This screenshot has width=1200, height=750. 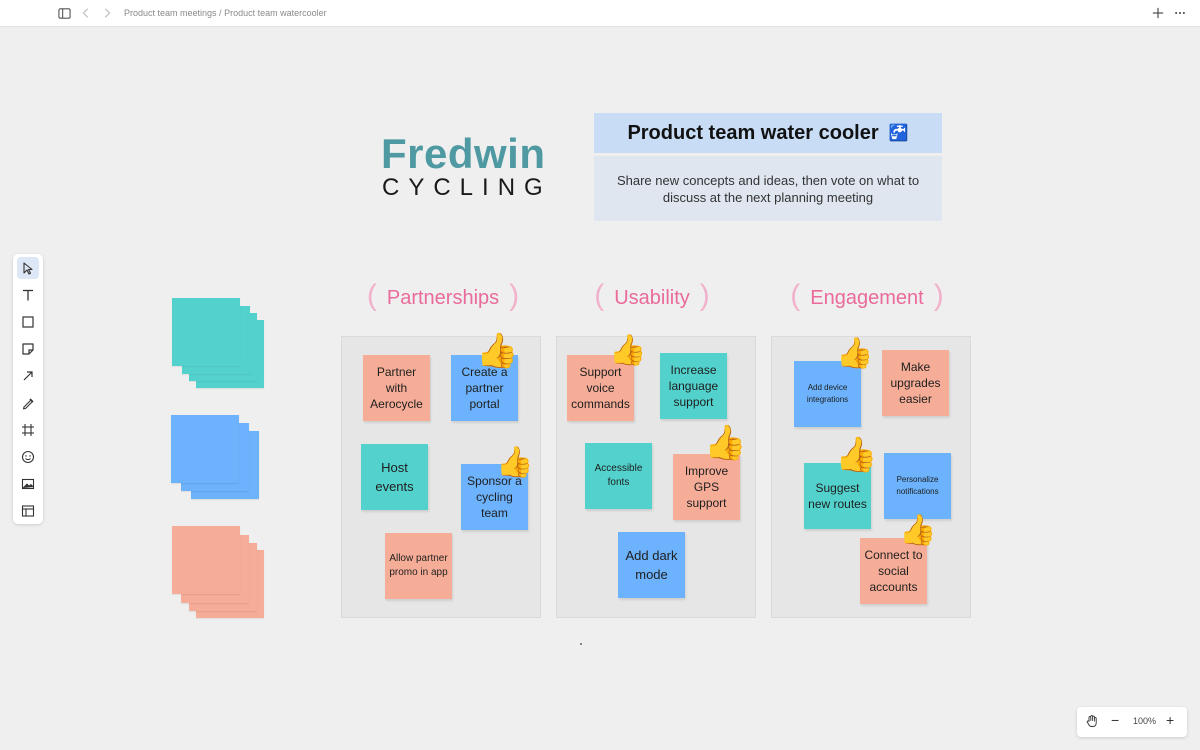 I want to click on emoji-tool-icon, so click(x=28, y=457).